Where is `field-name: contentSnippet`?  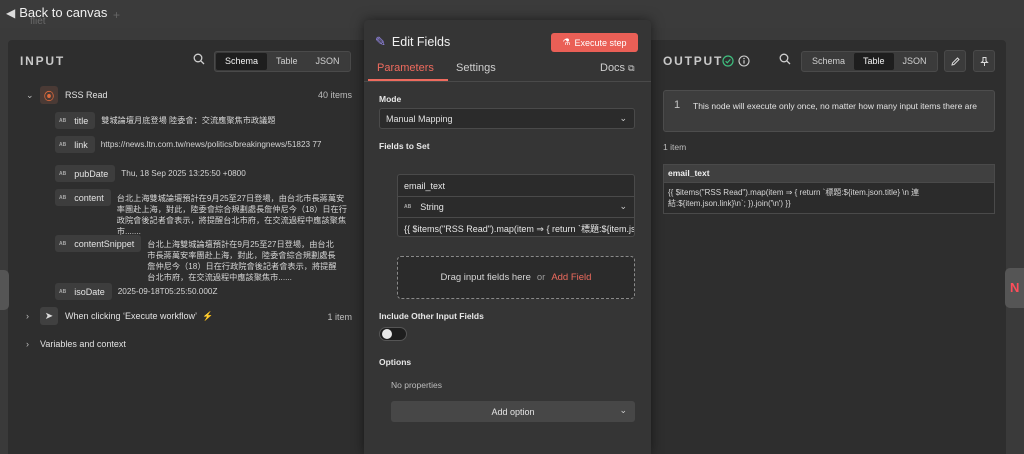
field-name: contentSnippet is located at coordinates (104, 243).